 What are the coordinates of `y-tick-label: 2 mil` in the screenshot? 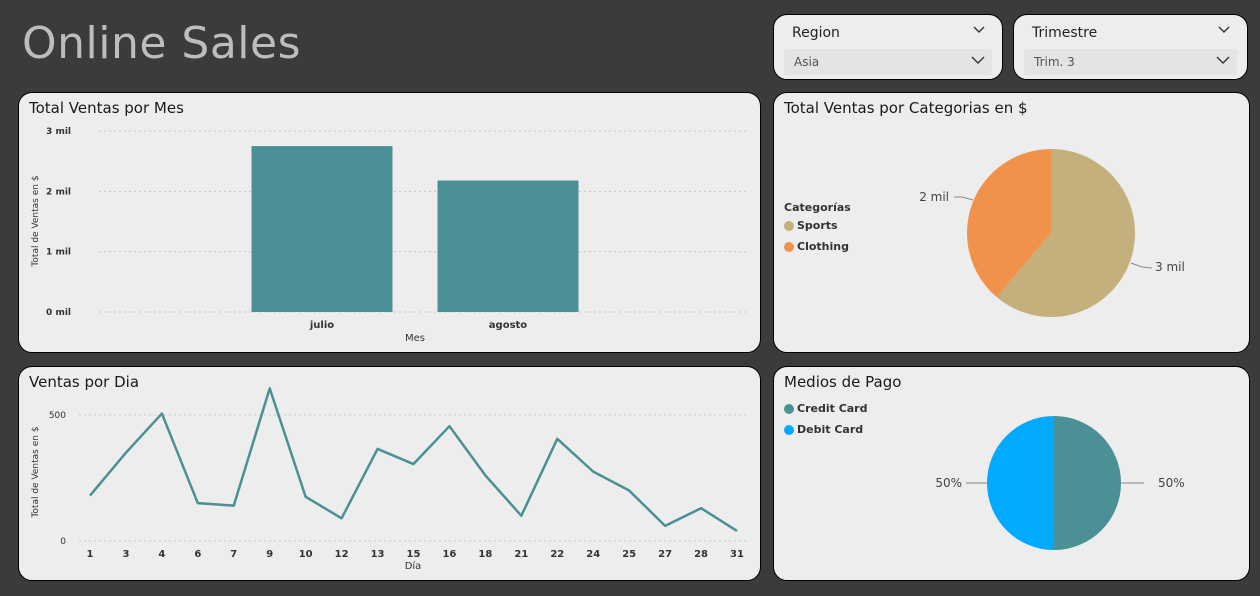 It's located at (58, 192).